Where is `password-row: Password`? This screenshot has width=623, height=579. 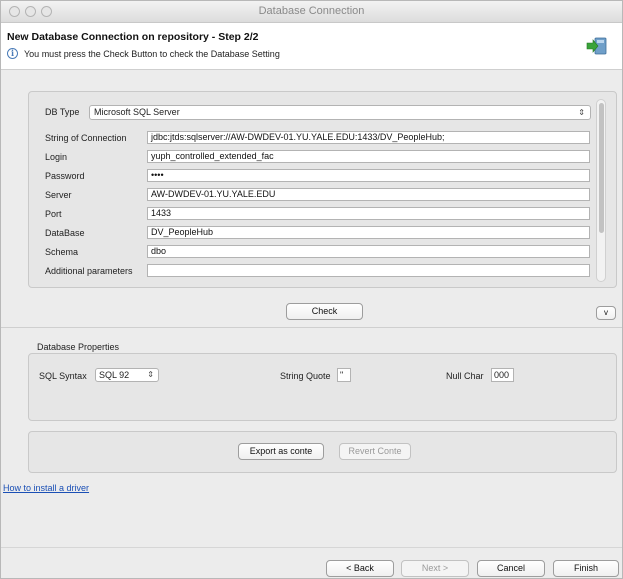
password-row: Password is located at coordinates (101, 176).